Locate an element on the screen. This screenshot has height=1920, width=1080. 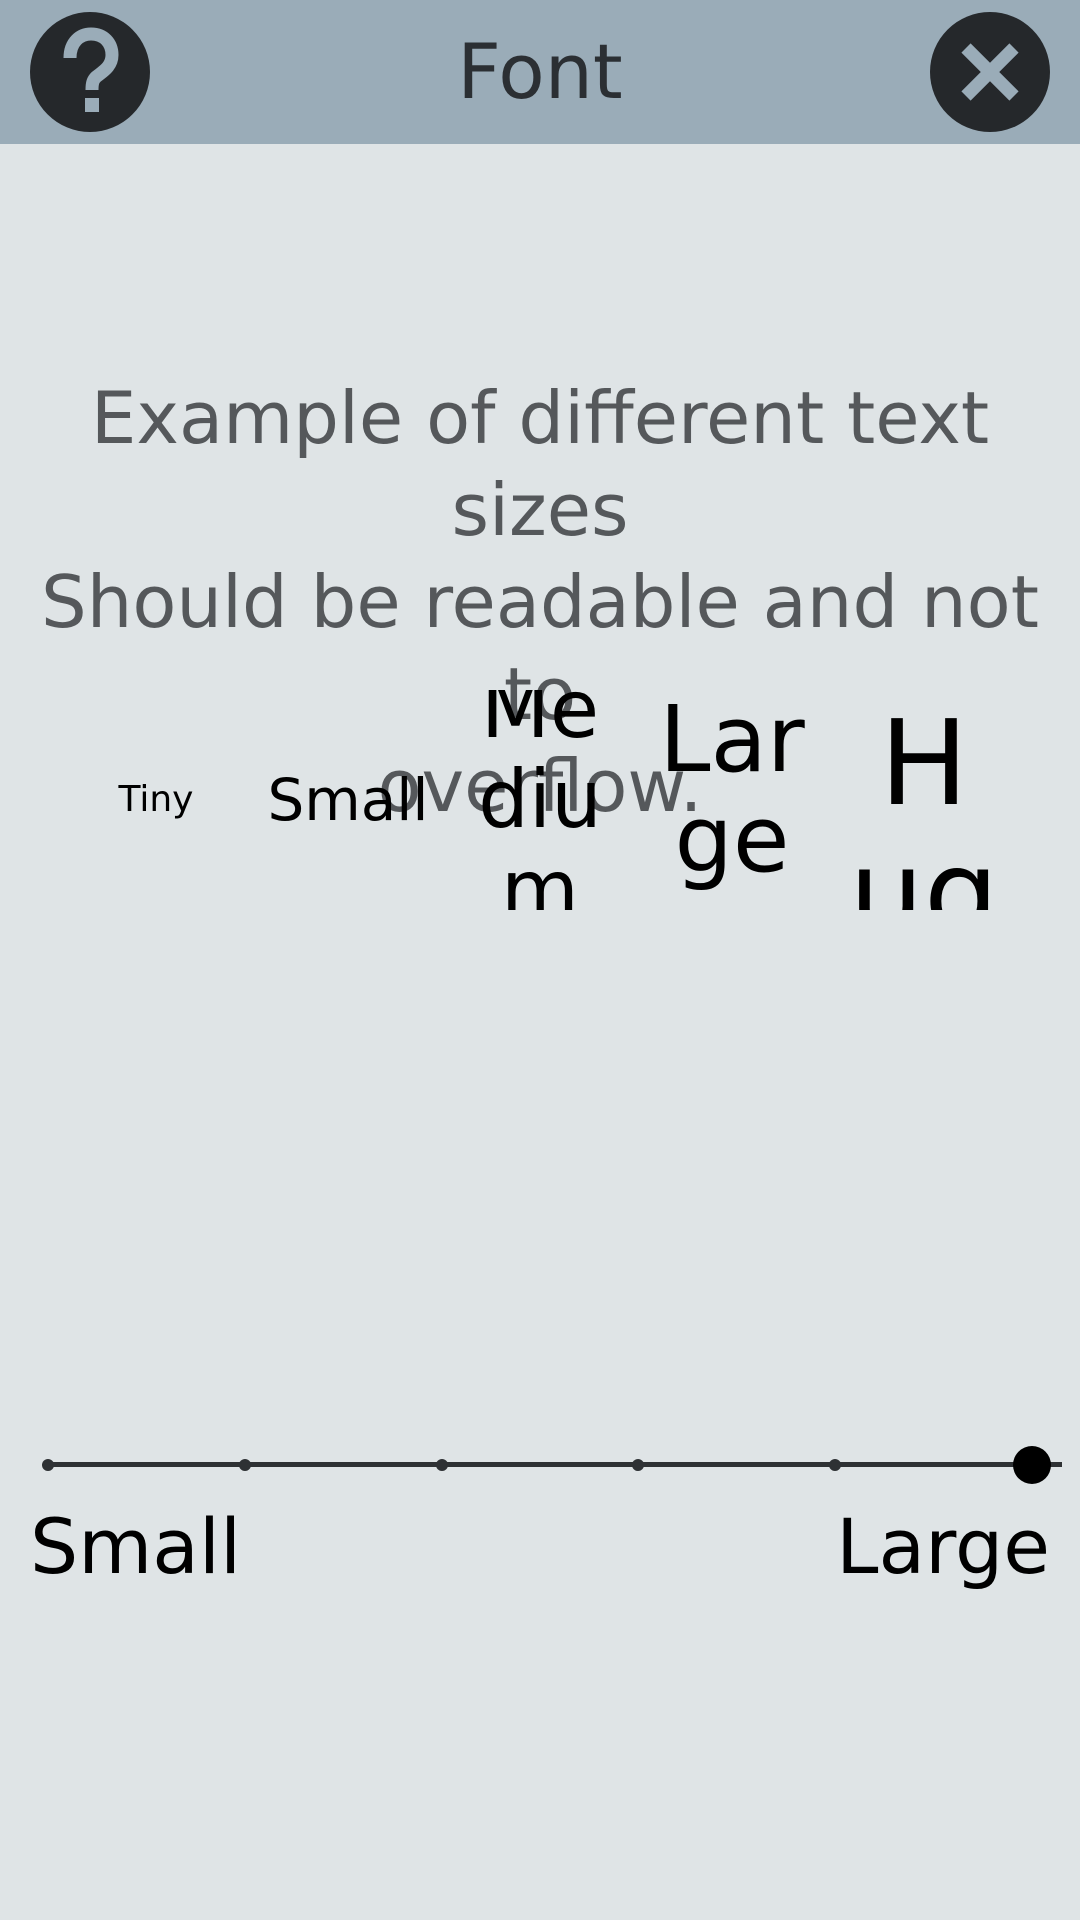
close-x-icon is located at coordinates (990, 72).